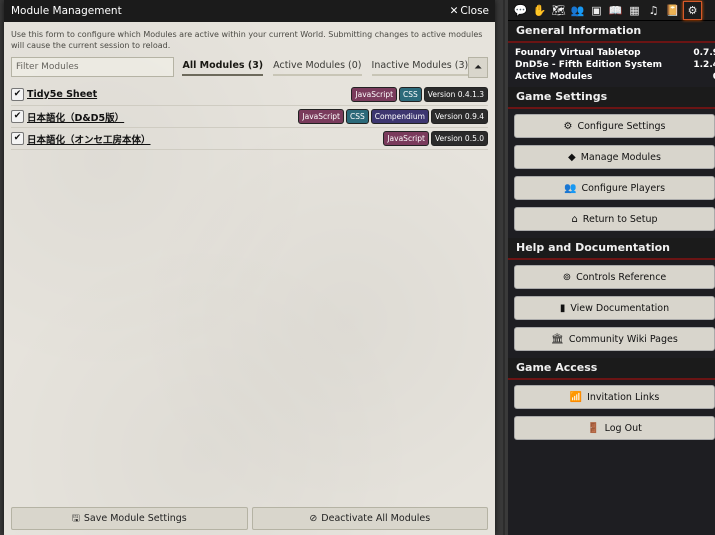 Image resolution: width=715 pixels, height=535 pixels. I want to click on close-icon: ✕, so click(454, 11).